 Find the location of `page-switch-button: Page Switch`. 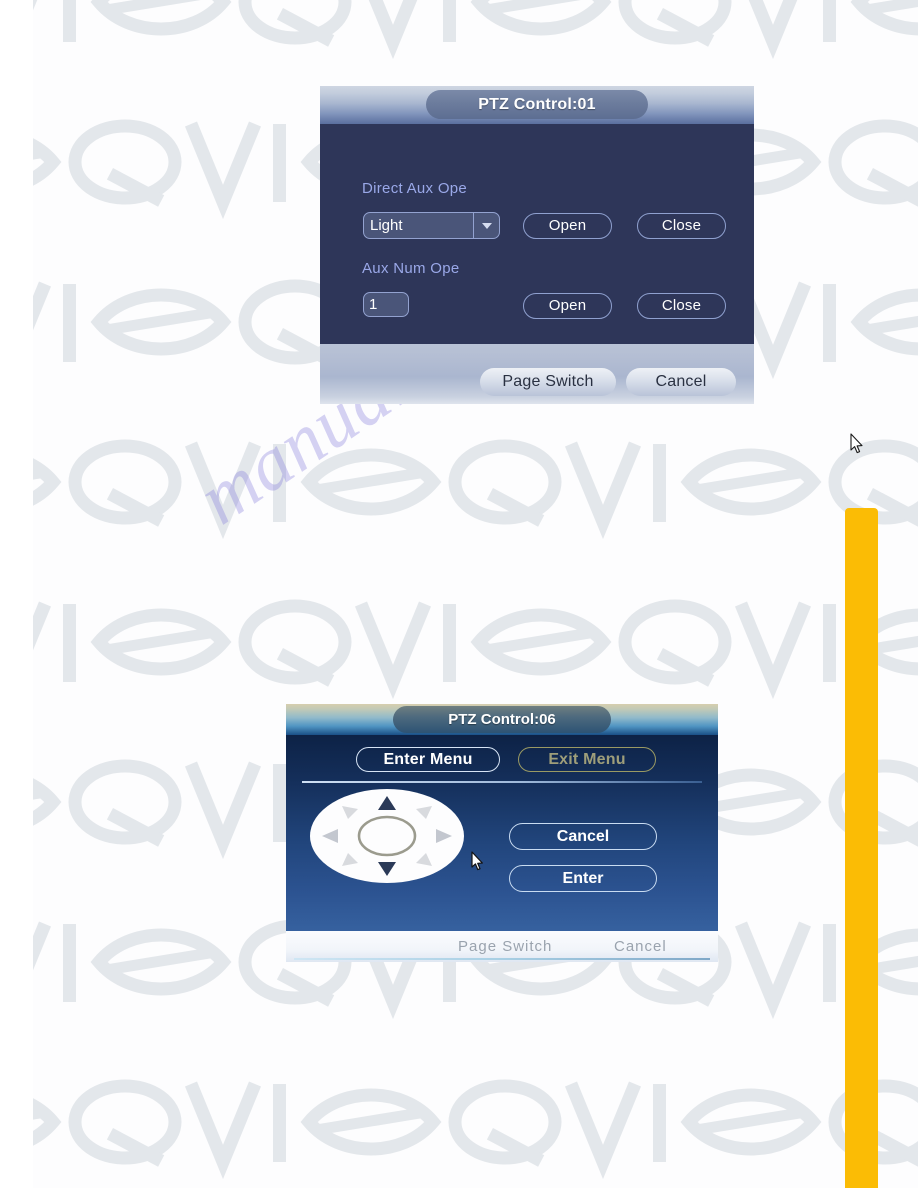

page-switch-button: Page Switch is located at coordinates (548, 382).